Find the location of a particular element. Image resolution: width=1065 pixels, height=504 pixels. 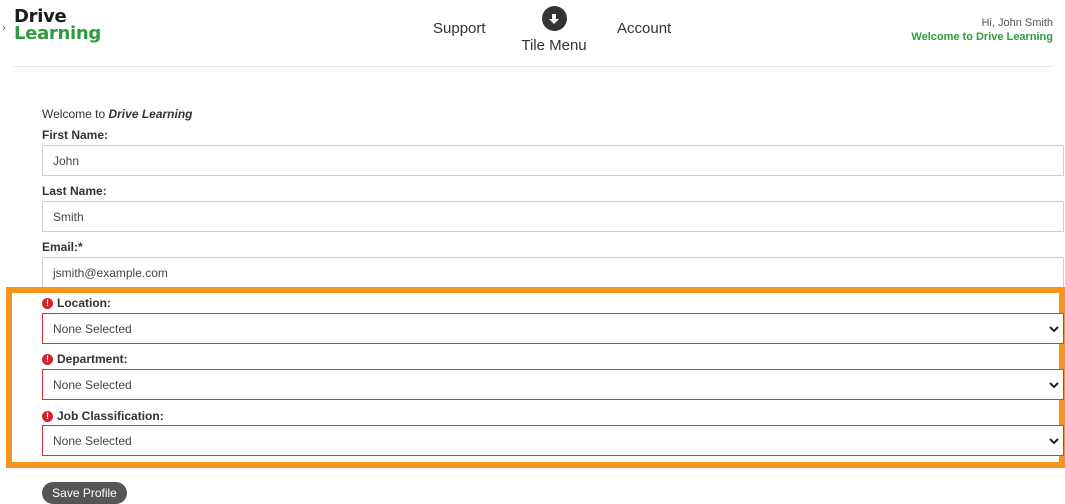

logo: › Drive Learning is located at coordinates (51, 26).